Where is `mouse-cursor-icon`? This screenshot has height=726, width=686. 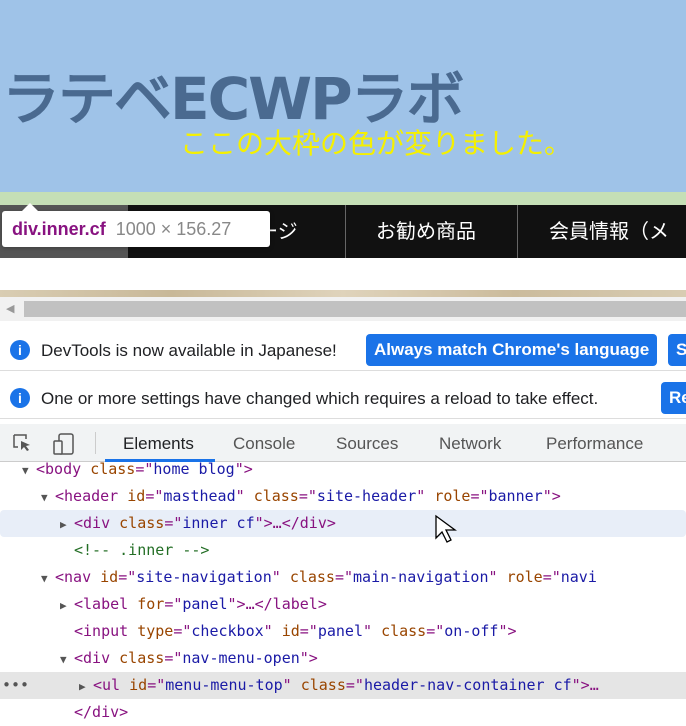
mouse-cursor-icon is located at coordinates (446, 528).